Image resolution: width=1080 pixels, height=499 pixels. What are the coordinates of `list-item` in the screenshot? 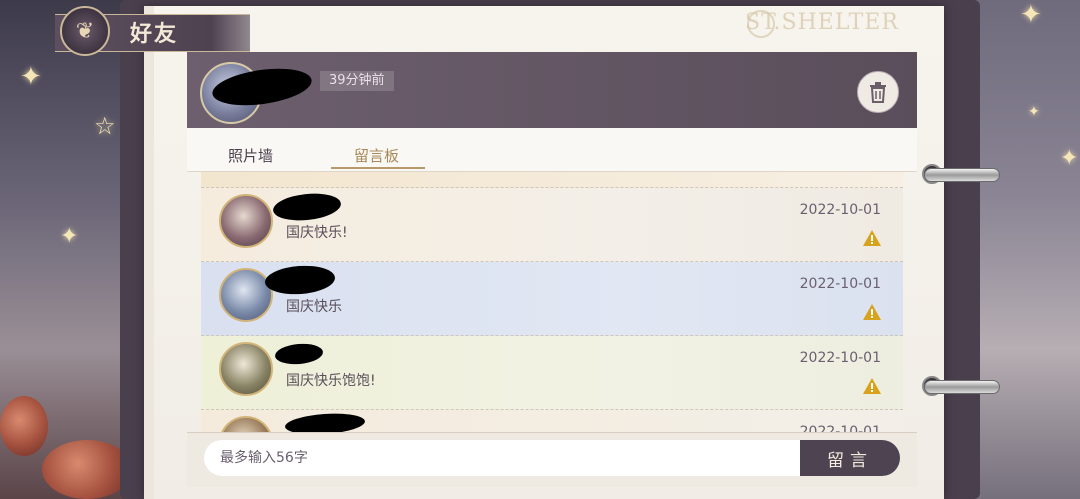 It's located at (552, 180).